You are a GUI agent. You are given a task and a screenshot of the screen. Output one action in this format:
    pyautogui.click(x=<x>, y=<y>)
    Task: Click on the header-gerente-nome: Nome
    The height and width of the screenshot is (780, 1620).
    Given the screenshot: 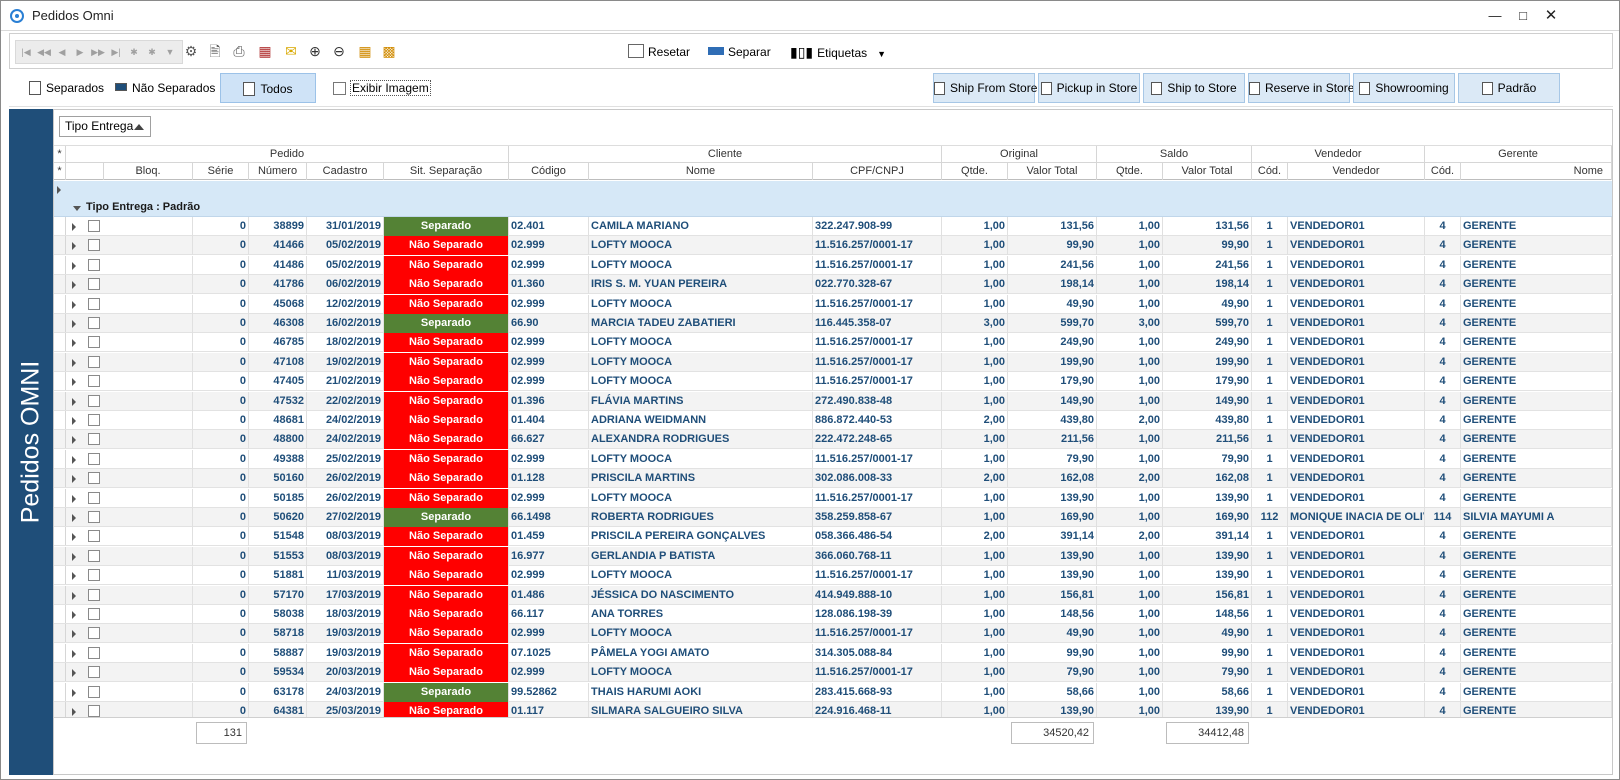 What is the action you would take?
    pyautogui.click(x=1536, y=171)
    